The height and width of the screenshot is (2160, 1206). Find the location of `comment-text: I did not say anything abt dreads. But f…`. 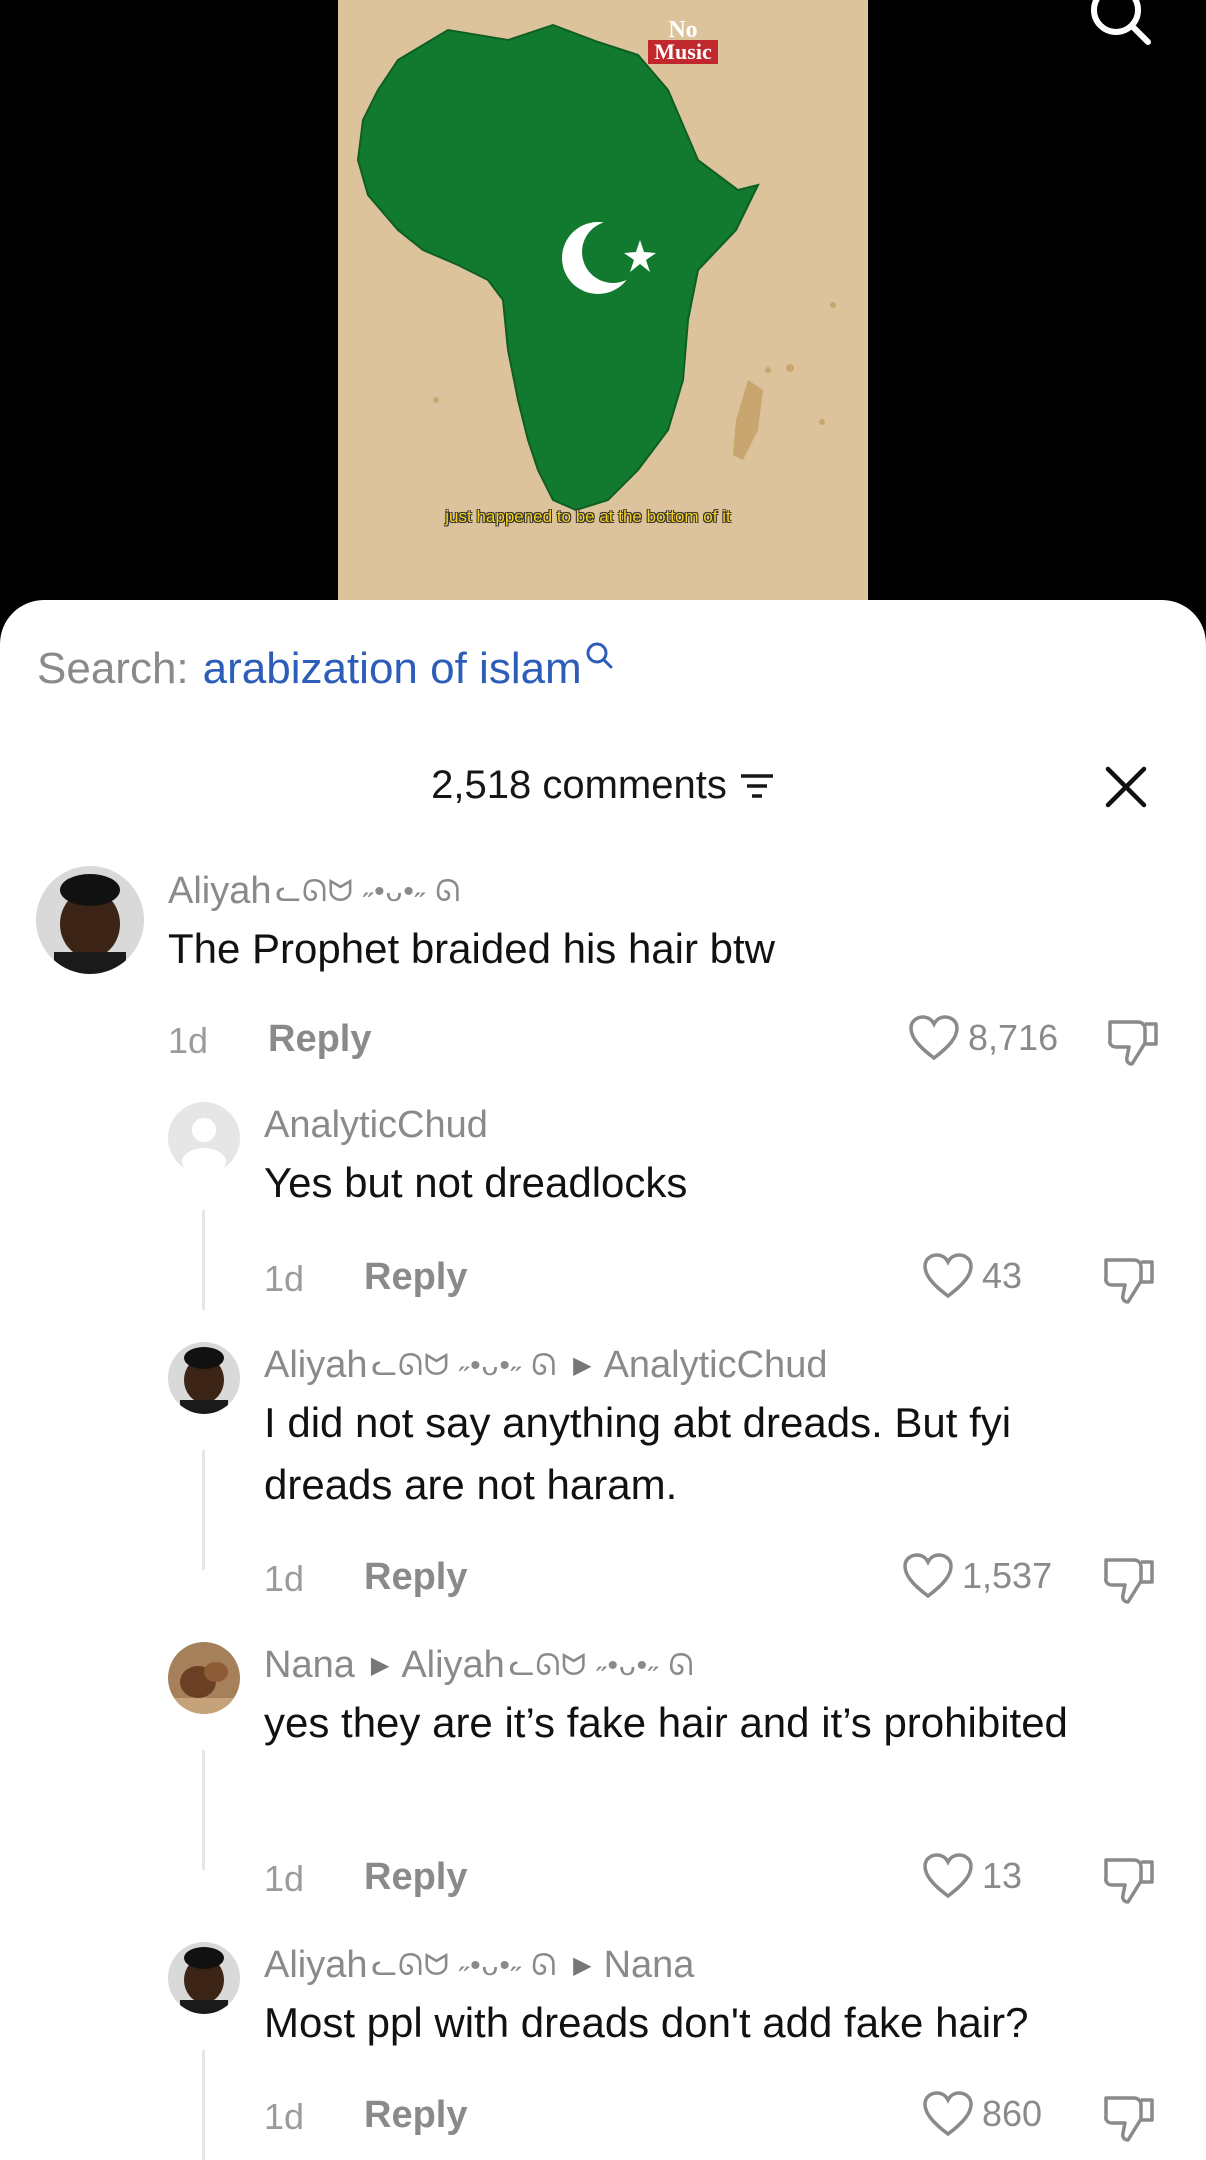

comment-text: I did not say anything abt dreads. But f… is located at coordinates (638, 1453).